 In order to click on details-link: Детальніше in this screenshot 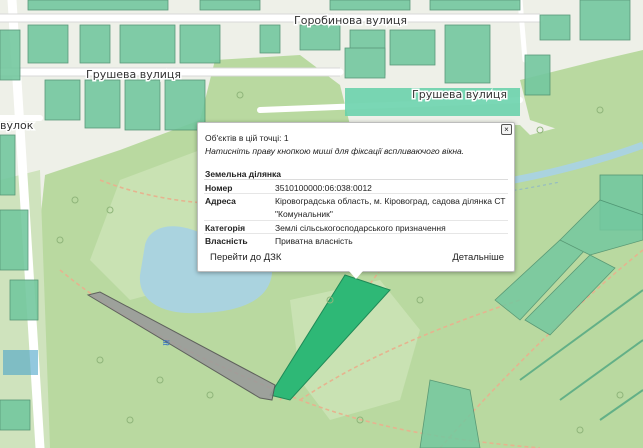, I will do `click(478, 257)`.